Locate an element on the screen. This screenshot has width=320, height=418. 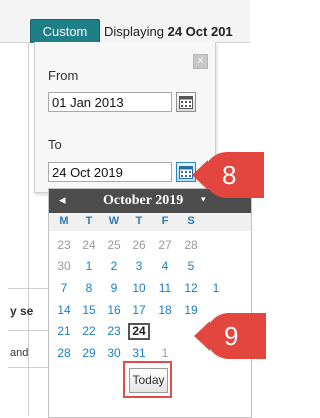
calendar-day: 7 is located at coordinates (64, 288).